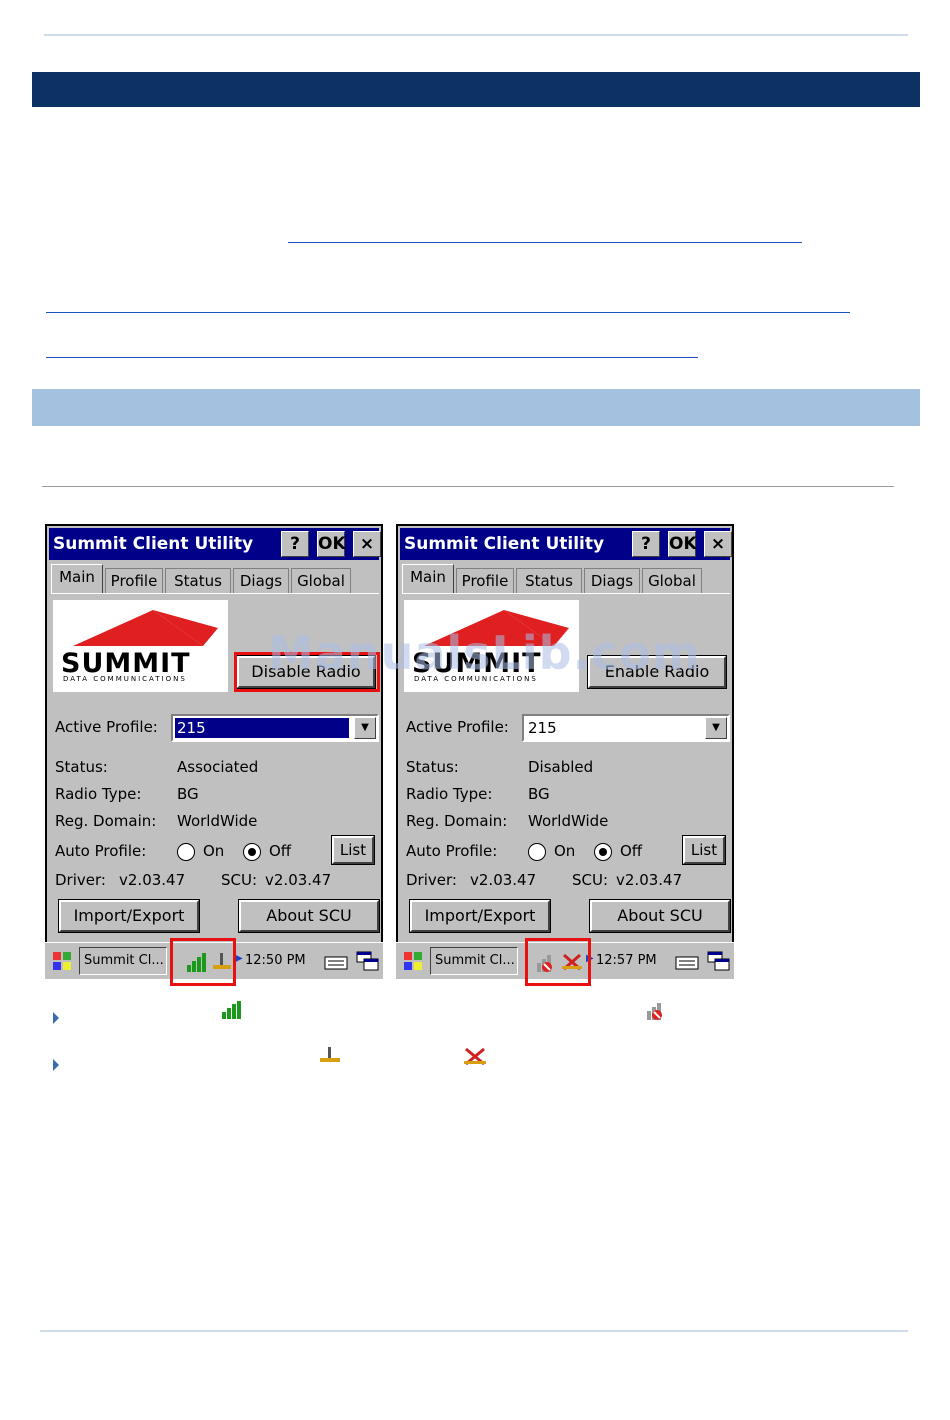 This screenshot has width=950, height=1420. Describe the element at coordinates (626, 960) in the screenshot. I see `clock: 12:57 PM` at that location.